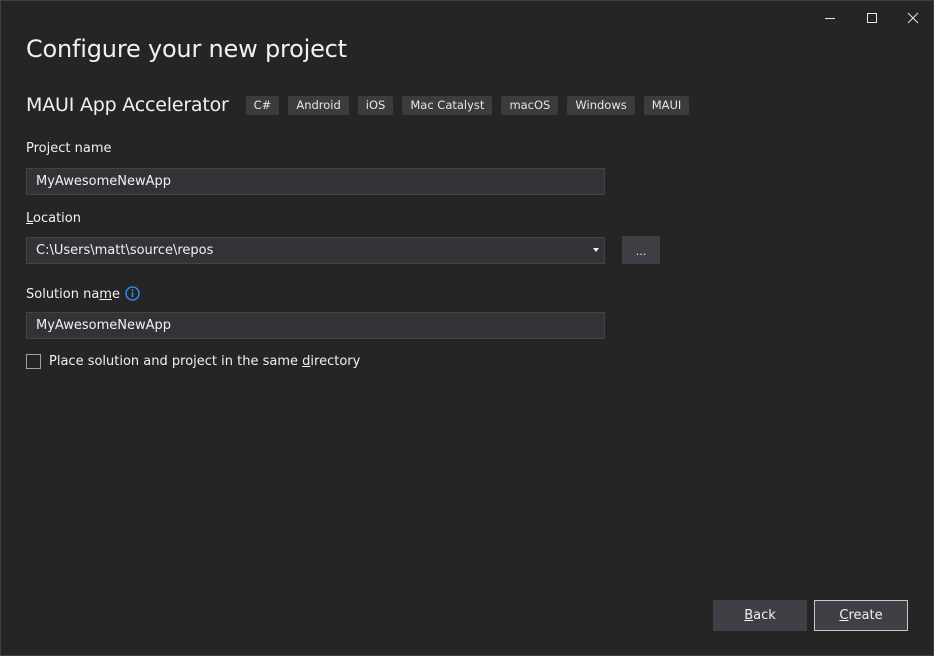  What do you see at coordinates (104, 325) in the screenshot?
I see `solution-name-value: MyAwesomeNewApp` at bounding box center [104, 325].